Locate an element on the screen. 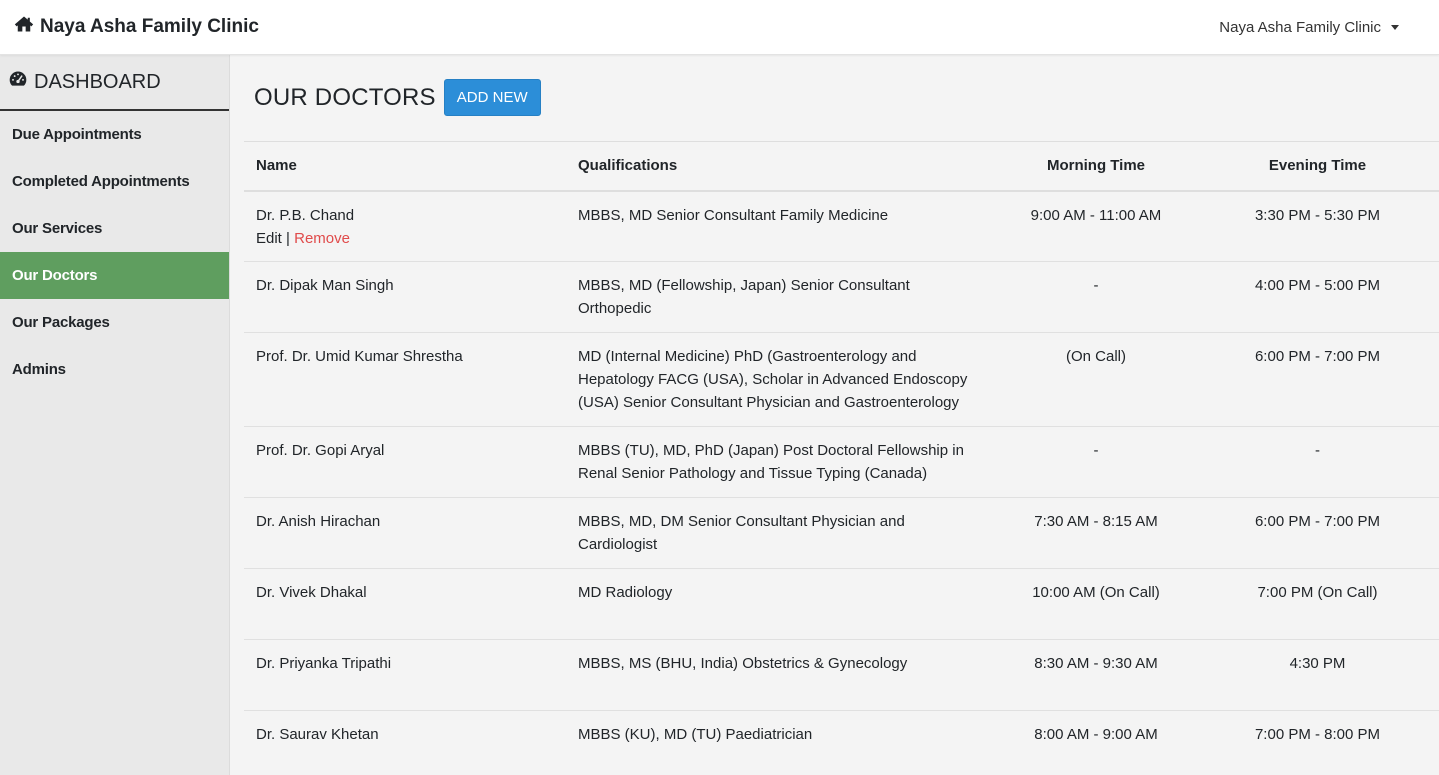 The image size is (1439, 775). caret-down-icon is located at coordinates (1395, 27).